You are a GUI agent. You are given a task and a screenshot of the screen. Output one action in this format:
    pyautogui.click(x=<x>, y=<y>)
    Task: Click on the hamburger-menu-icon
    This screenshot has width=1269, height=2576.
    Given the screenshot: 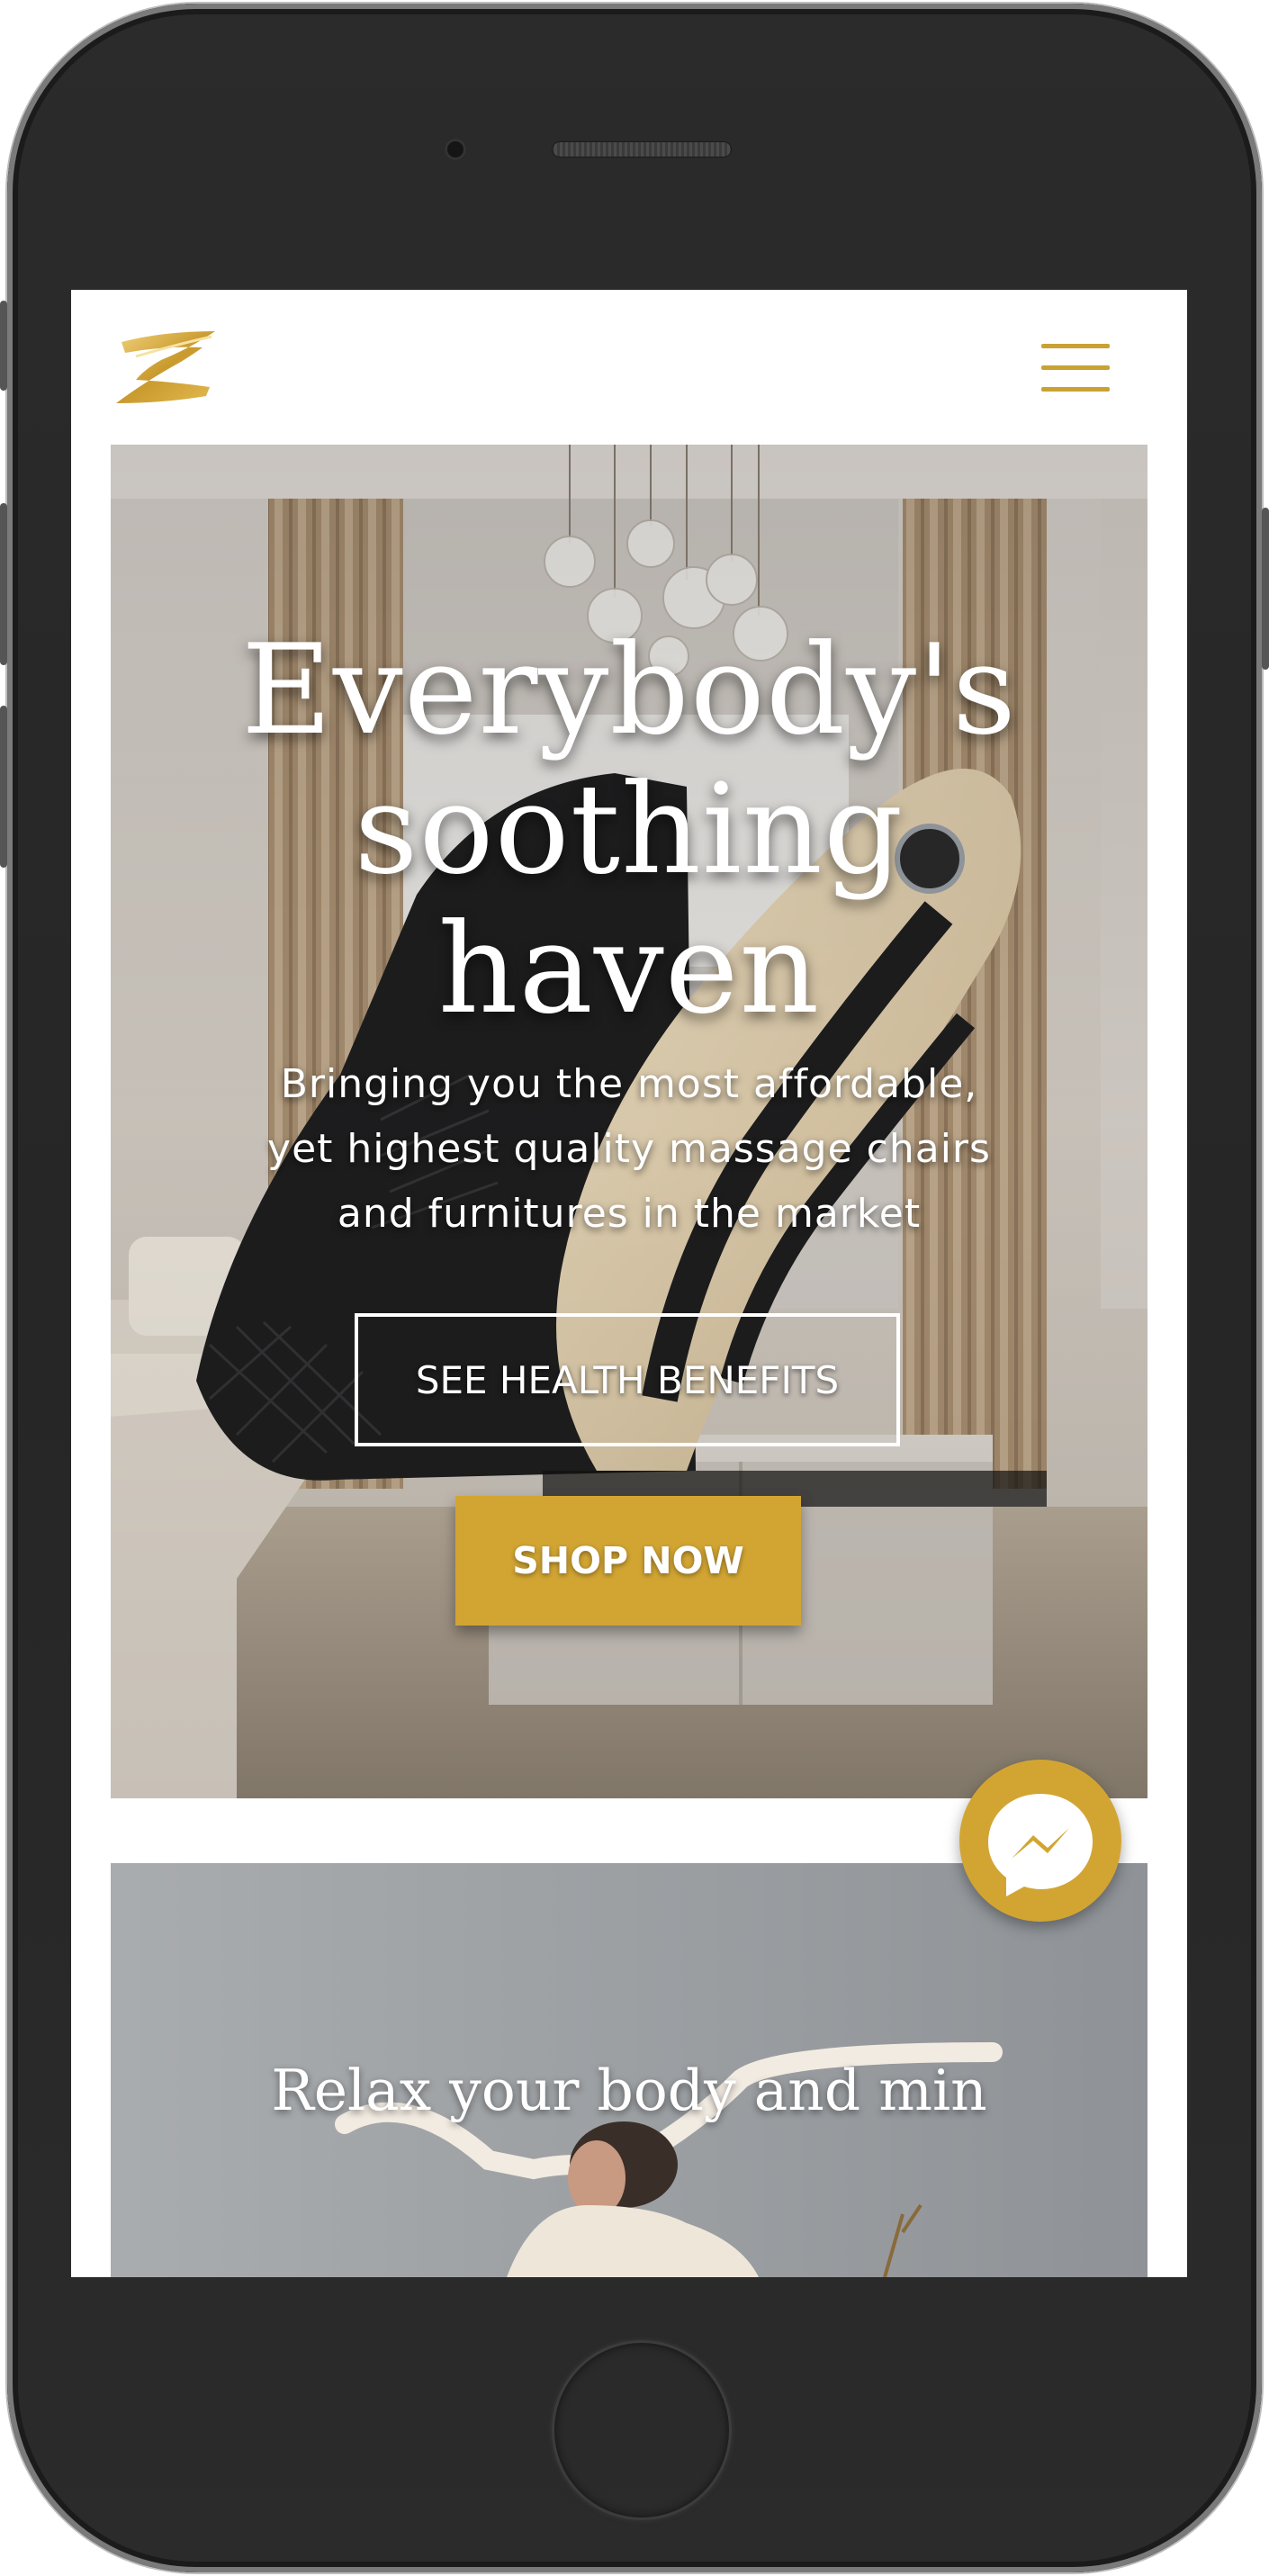 What is the action you would take?
    pyautogui.click(x=1075, y=367)
    